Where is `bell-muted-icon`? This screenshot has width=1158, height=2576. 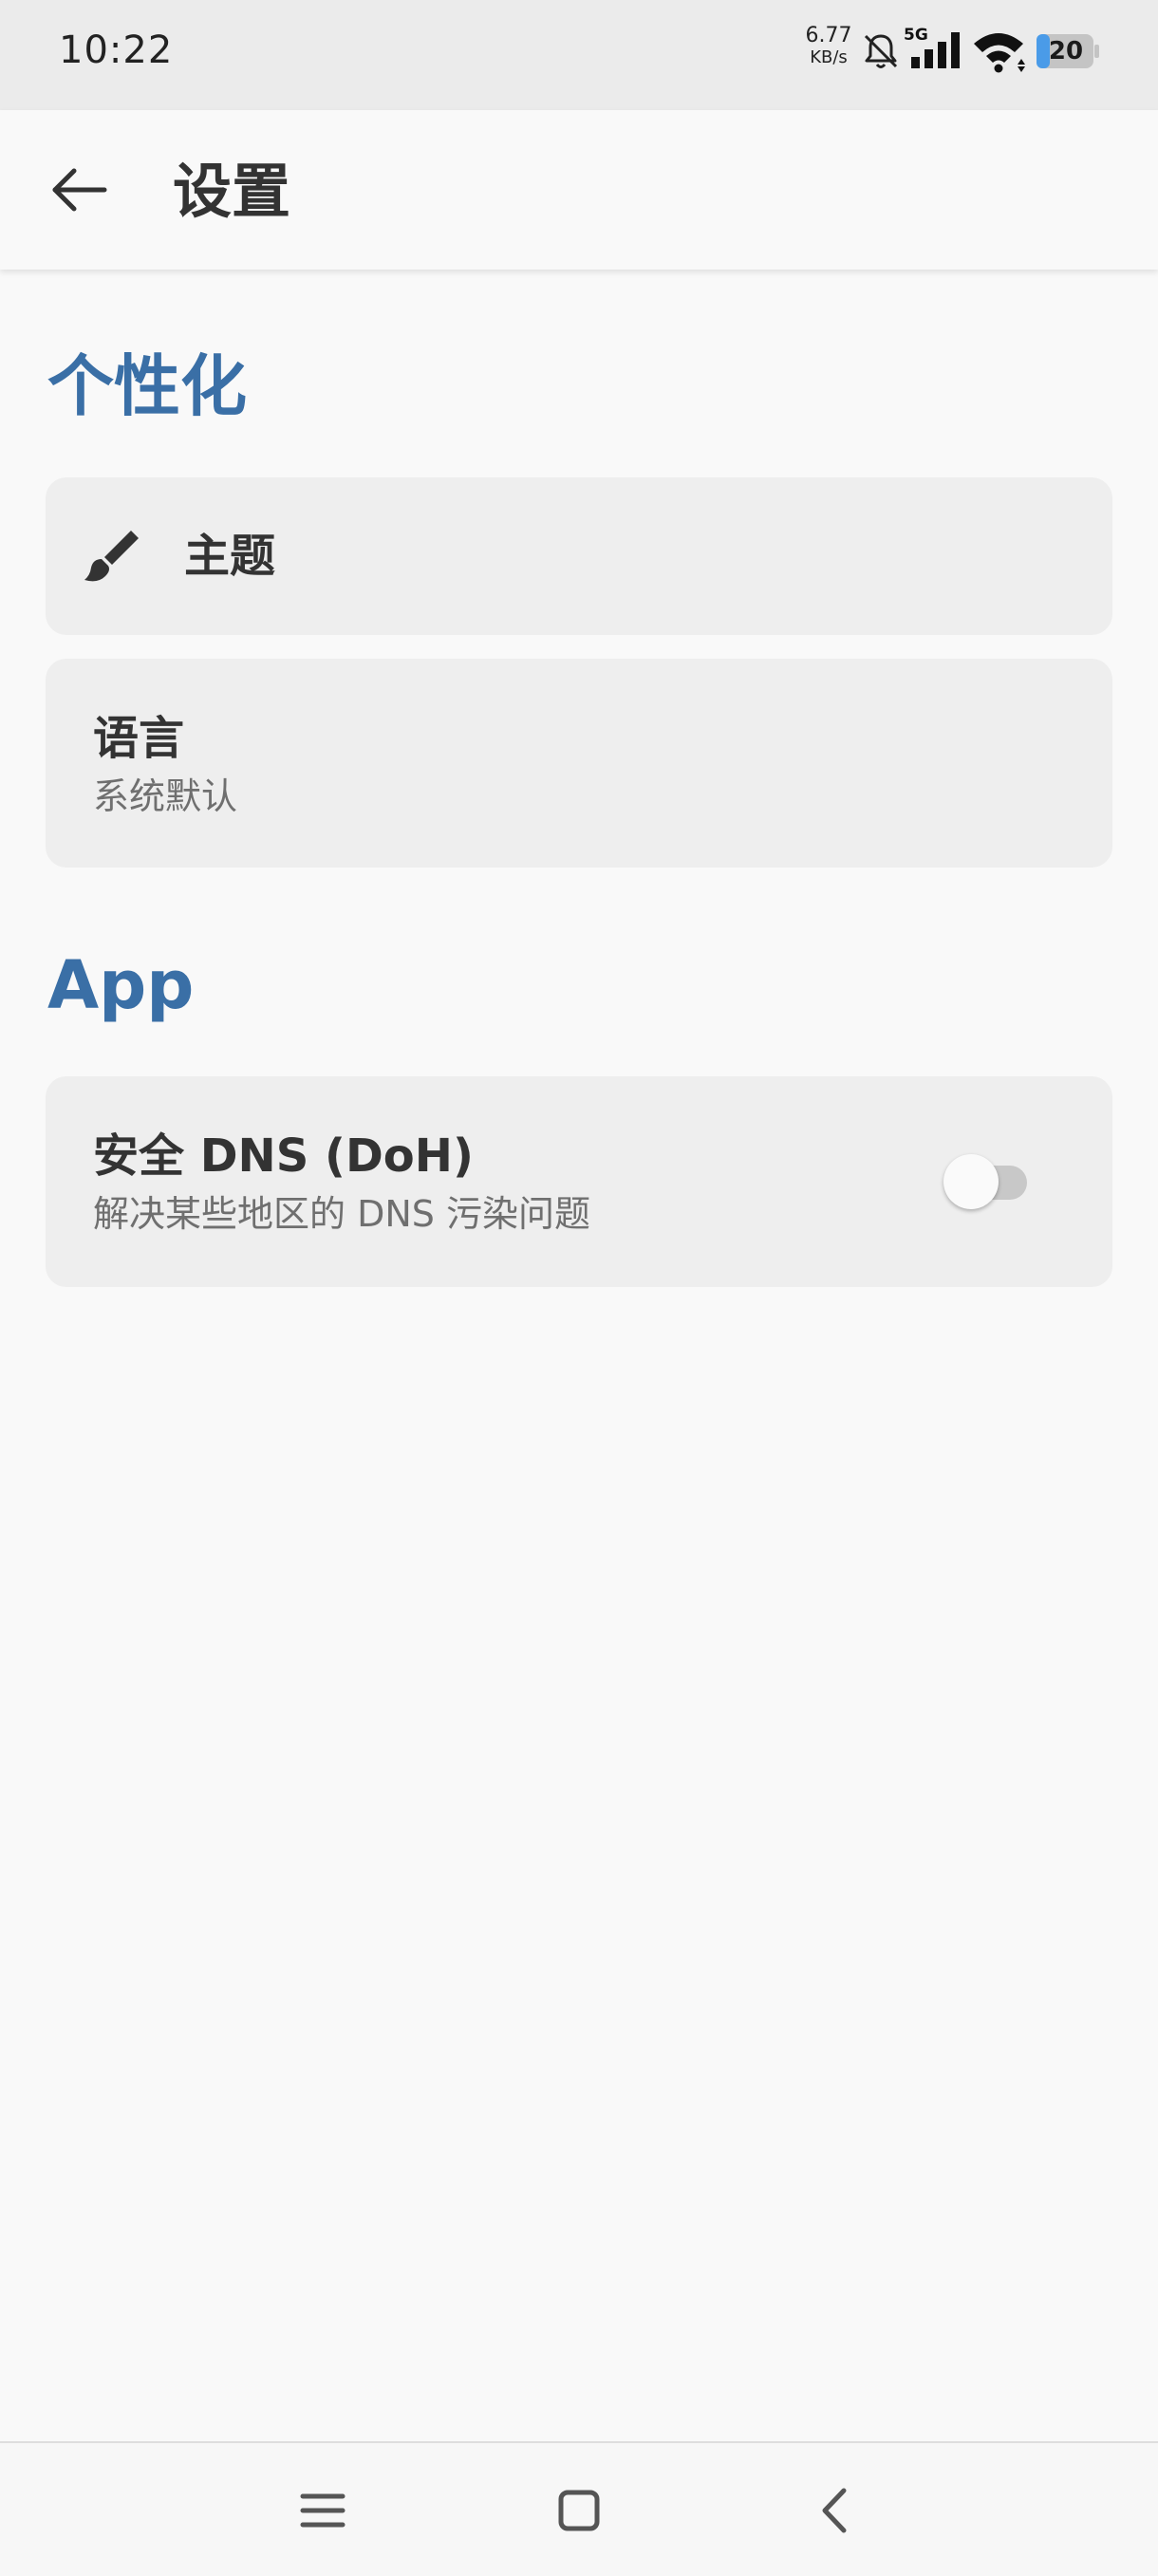 bell-muted-icon is located at coordinates (881, 51).